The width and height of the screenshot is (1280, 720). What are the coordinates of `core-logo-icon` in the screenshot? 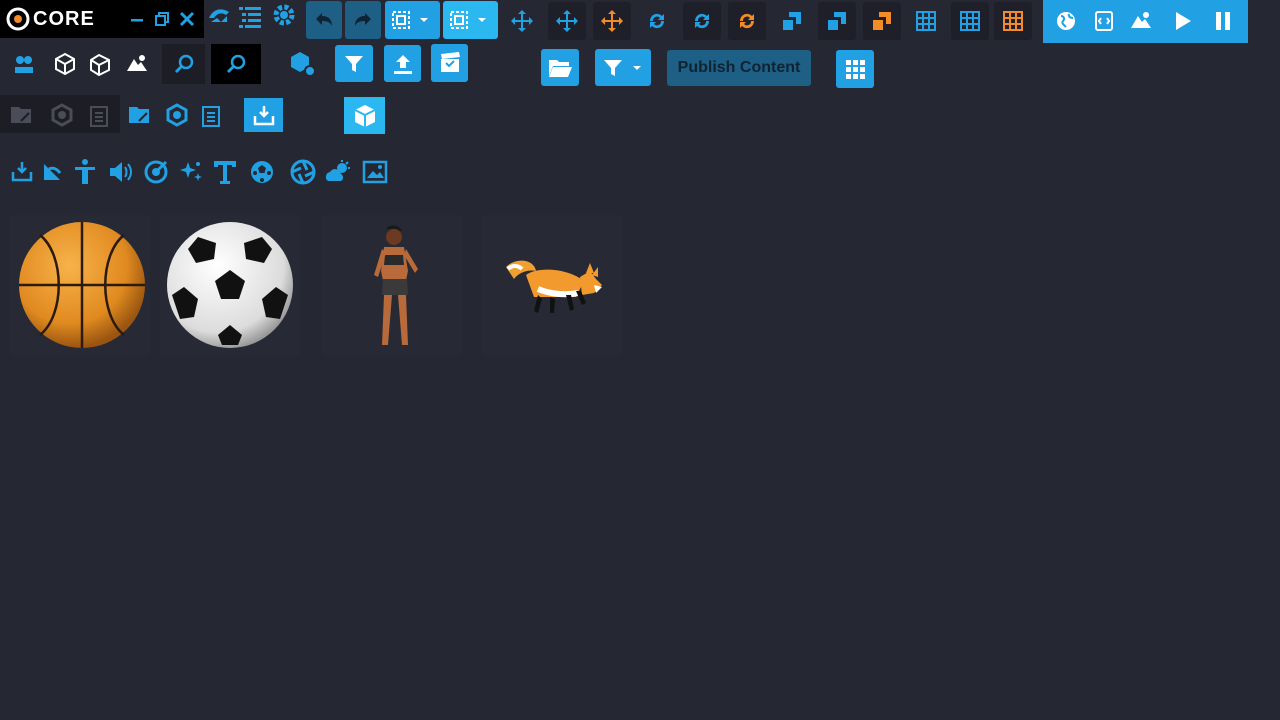 It's located at (18, 19).